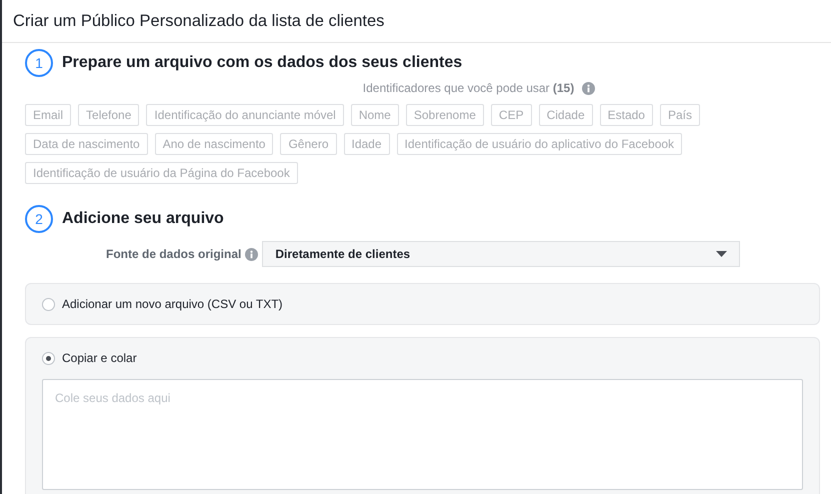 The width and height of the screenshot is (831, 494). I want to click on step-number: 2, so click(39, 219).